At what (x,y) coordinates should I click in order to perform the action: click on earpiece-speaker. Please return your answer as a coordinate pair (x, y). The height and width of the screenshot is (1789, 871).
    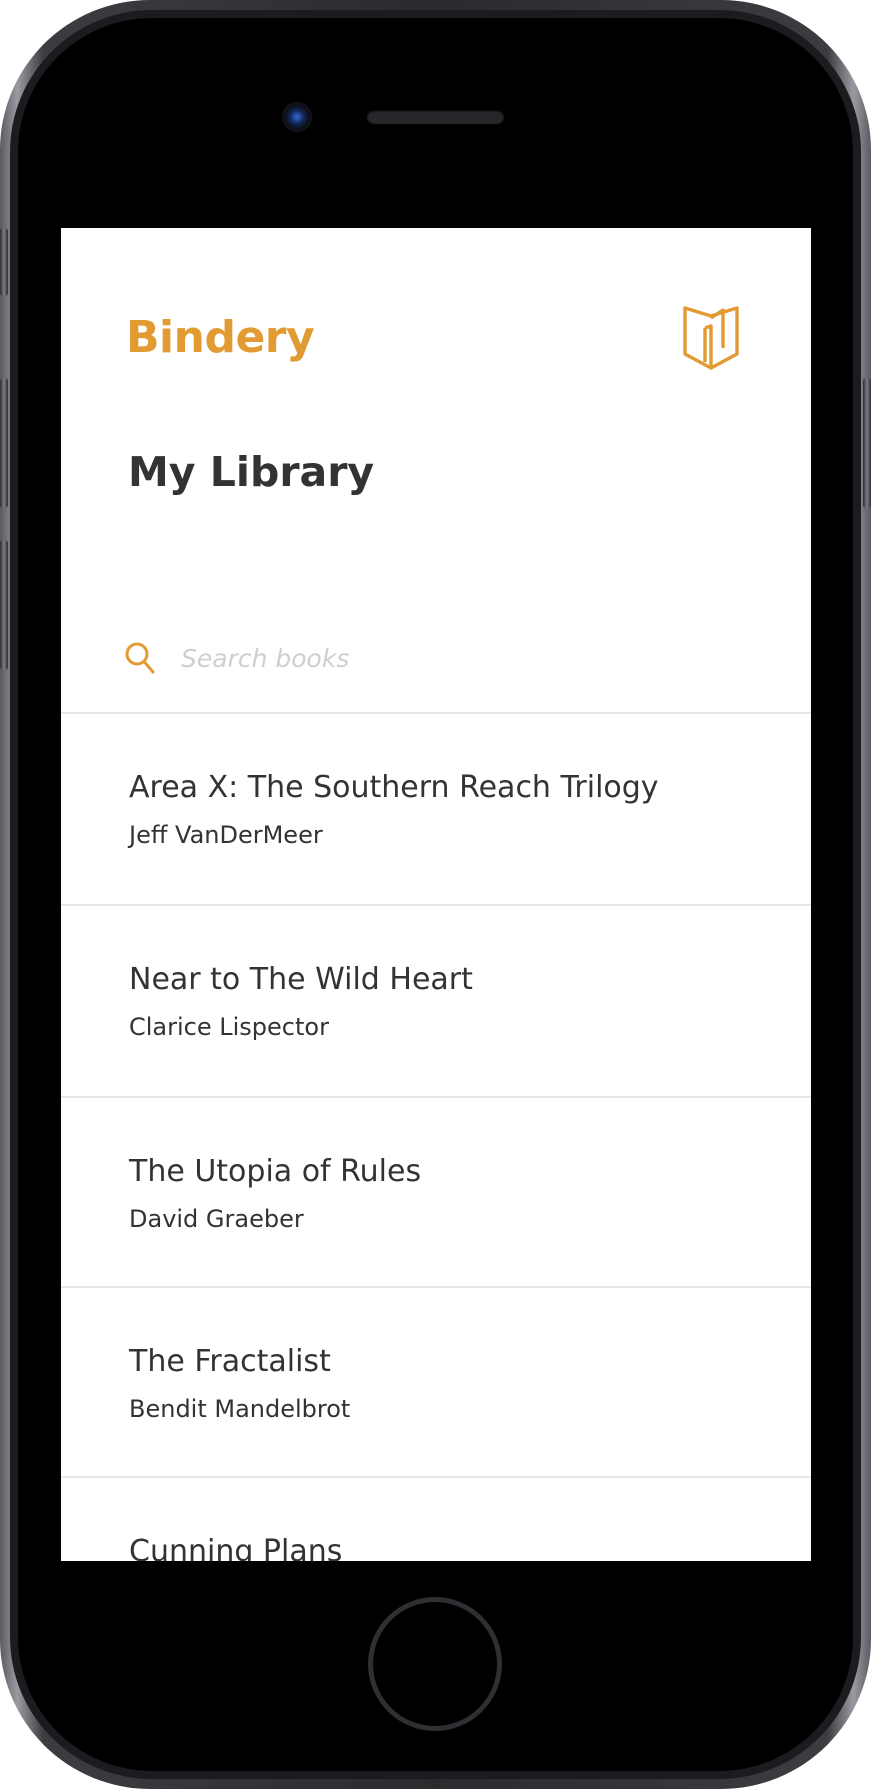
    Looking at the image, I should click on (435, 117).